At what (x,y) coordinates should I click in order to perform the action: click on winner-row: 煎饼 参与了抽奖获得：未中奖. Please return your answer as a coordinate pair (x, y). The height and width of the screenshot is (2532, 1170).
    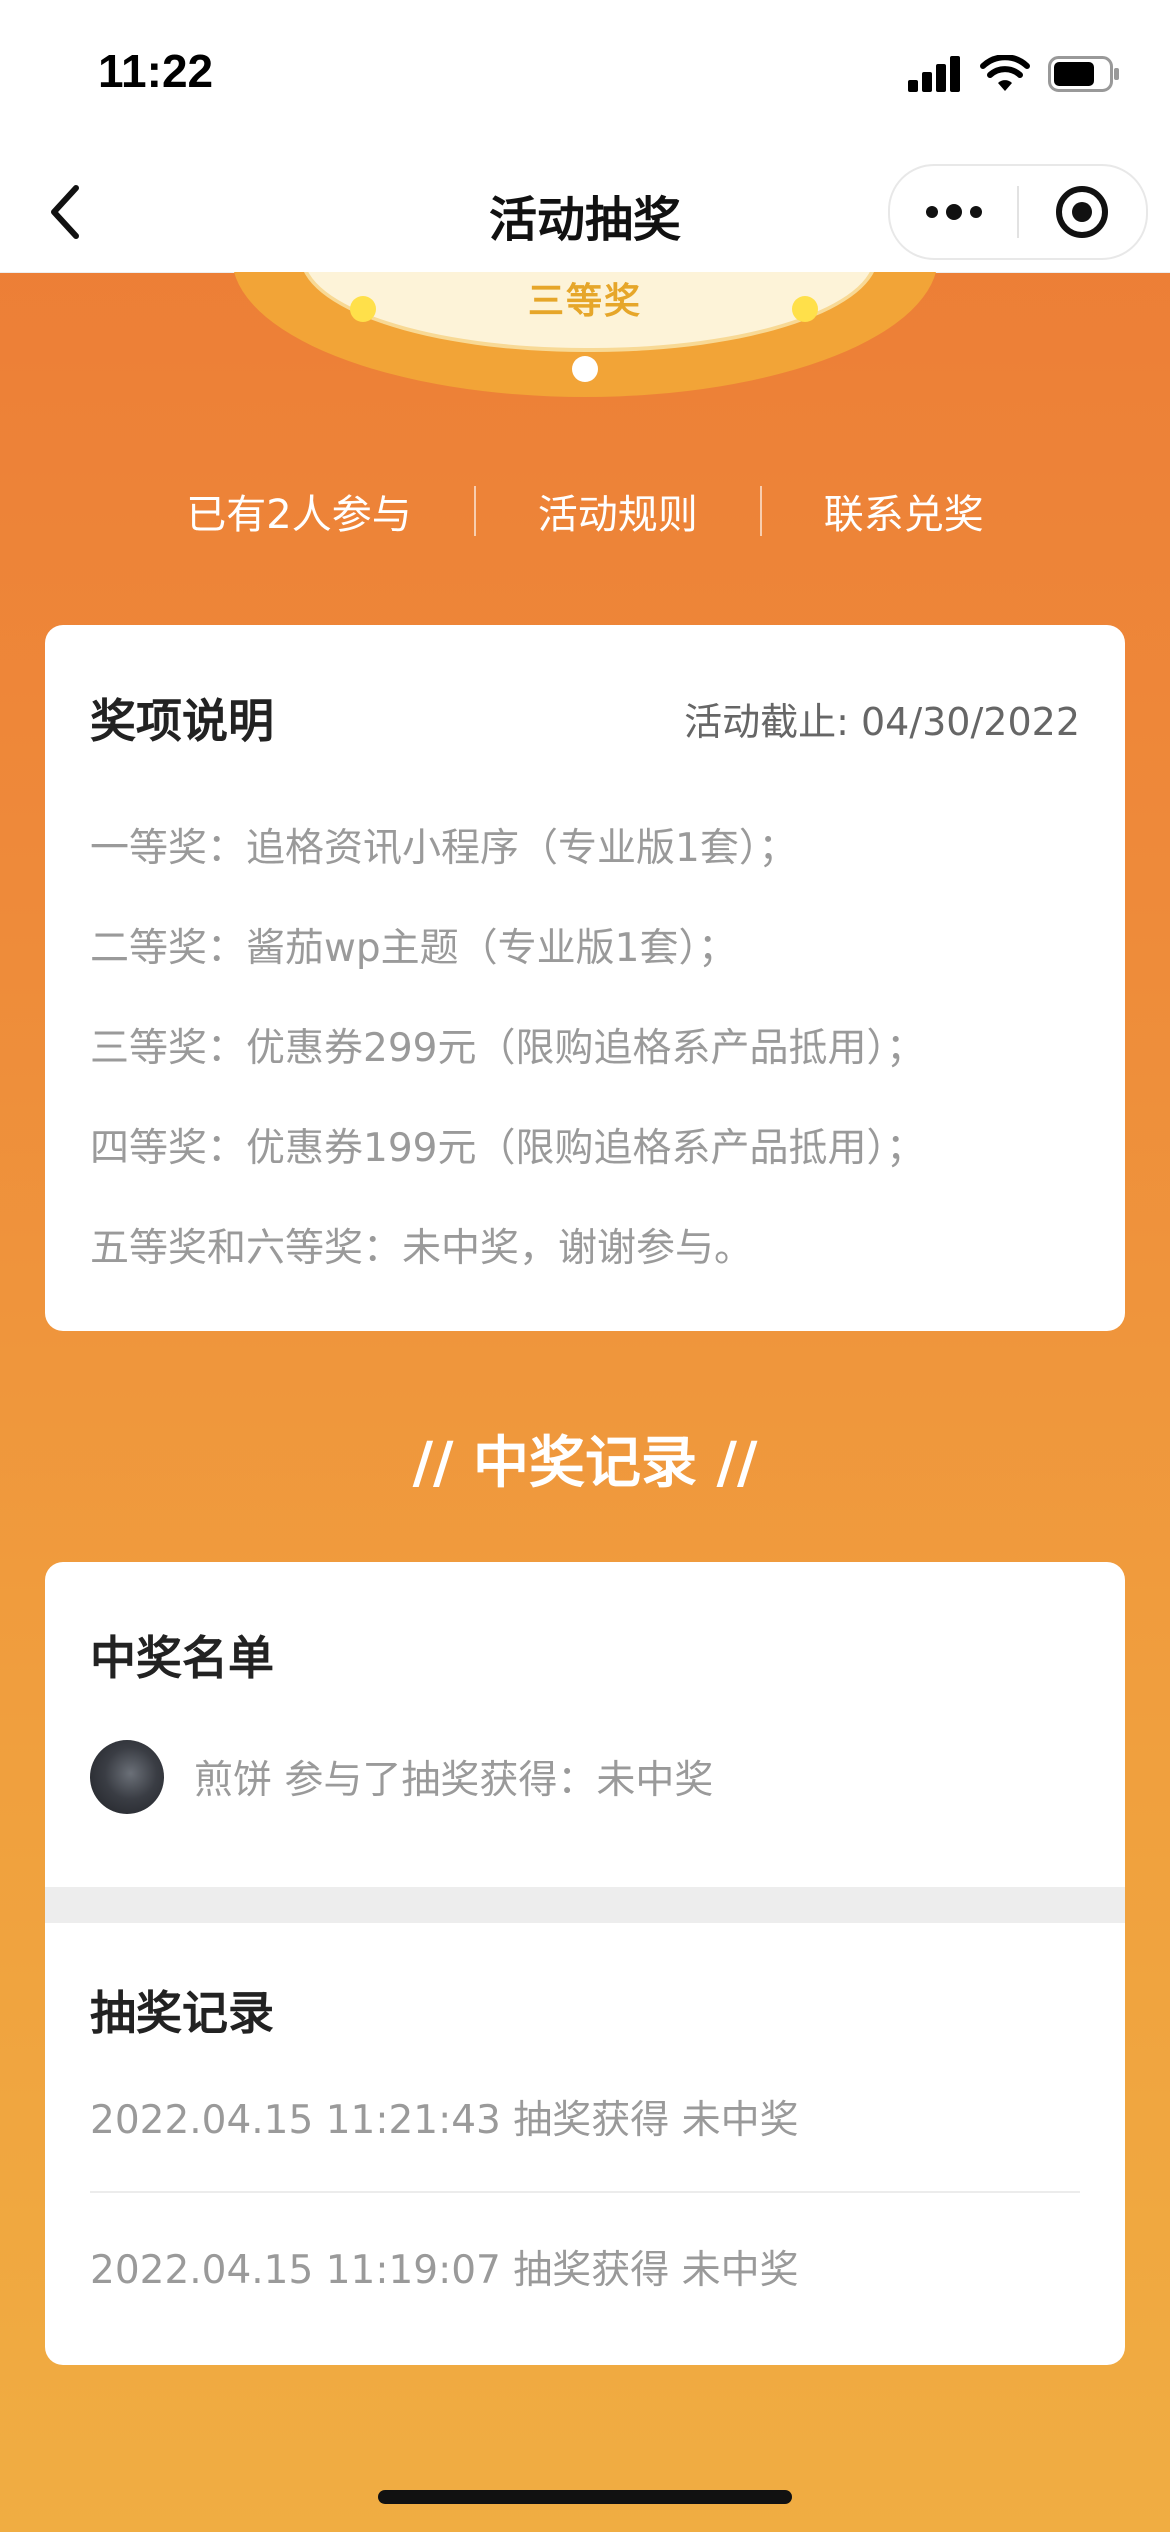
    Looking at the image, I should click on (585, 1777).